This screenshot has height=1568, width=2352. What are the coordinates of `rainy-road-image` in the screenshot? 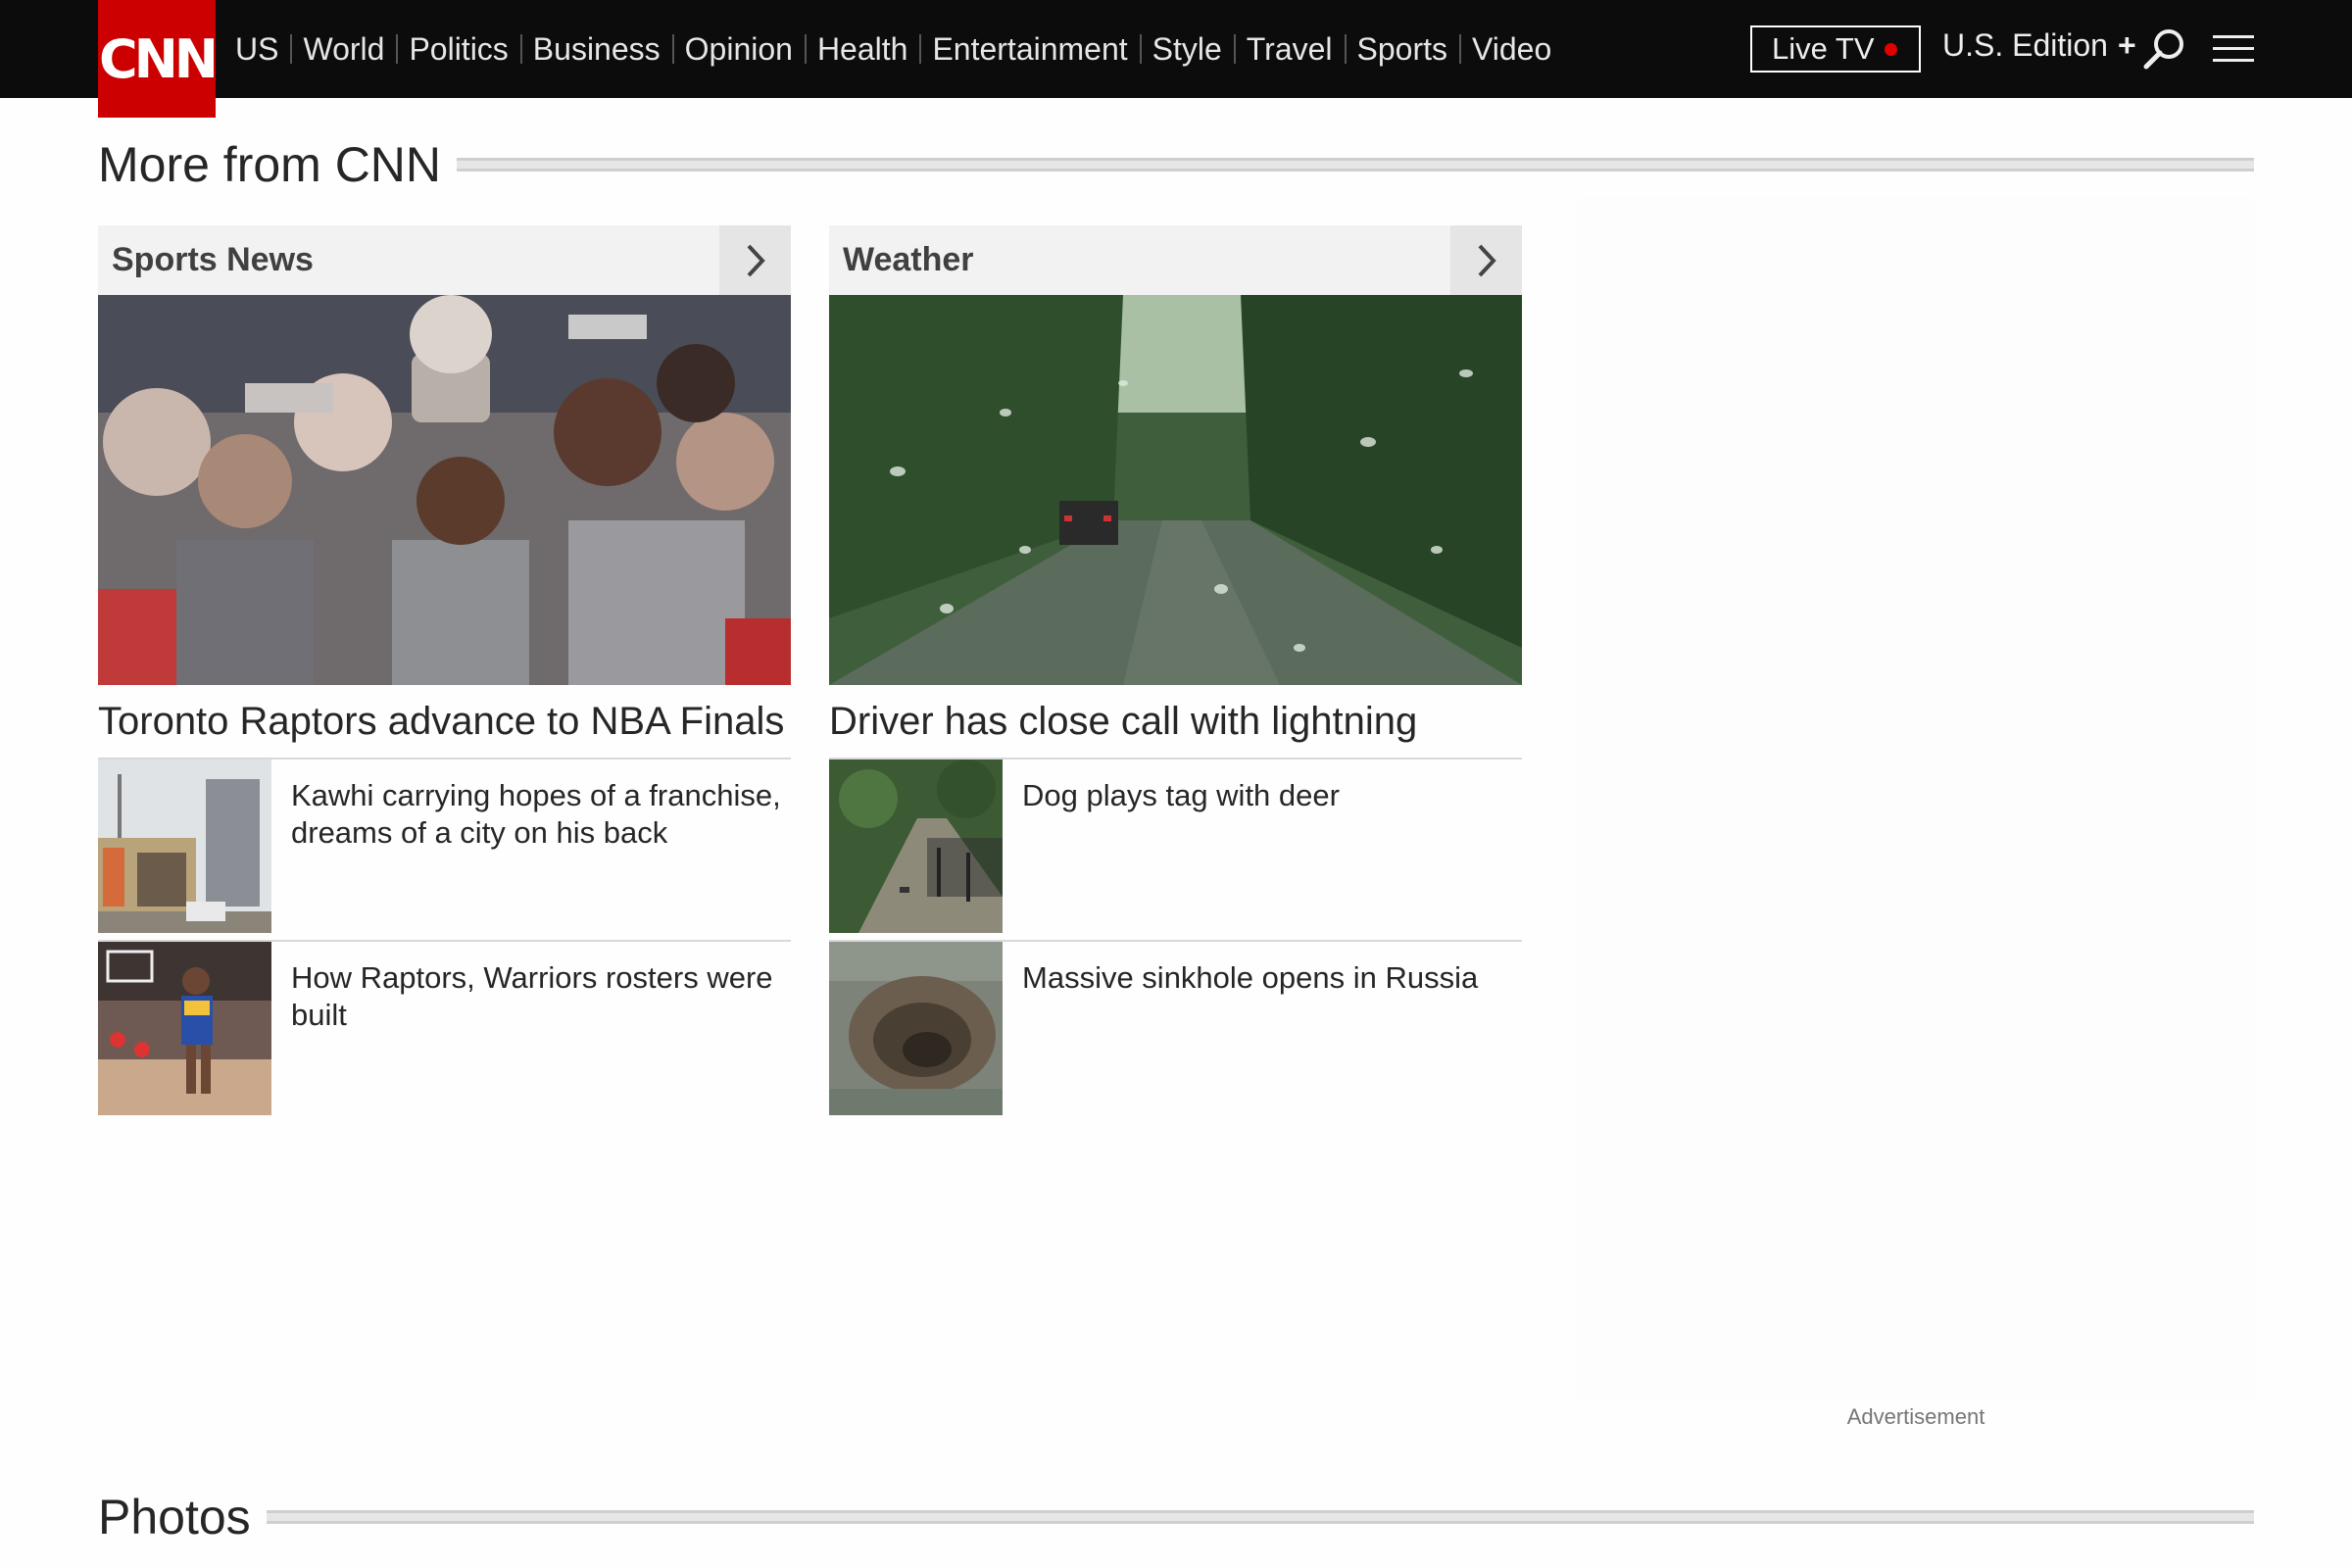 It's located at (1175, 490).